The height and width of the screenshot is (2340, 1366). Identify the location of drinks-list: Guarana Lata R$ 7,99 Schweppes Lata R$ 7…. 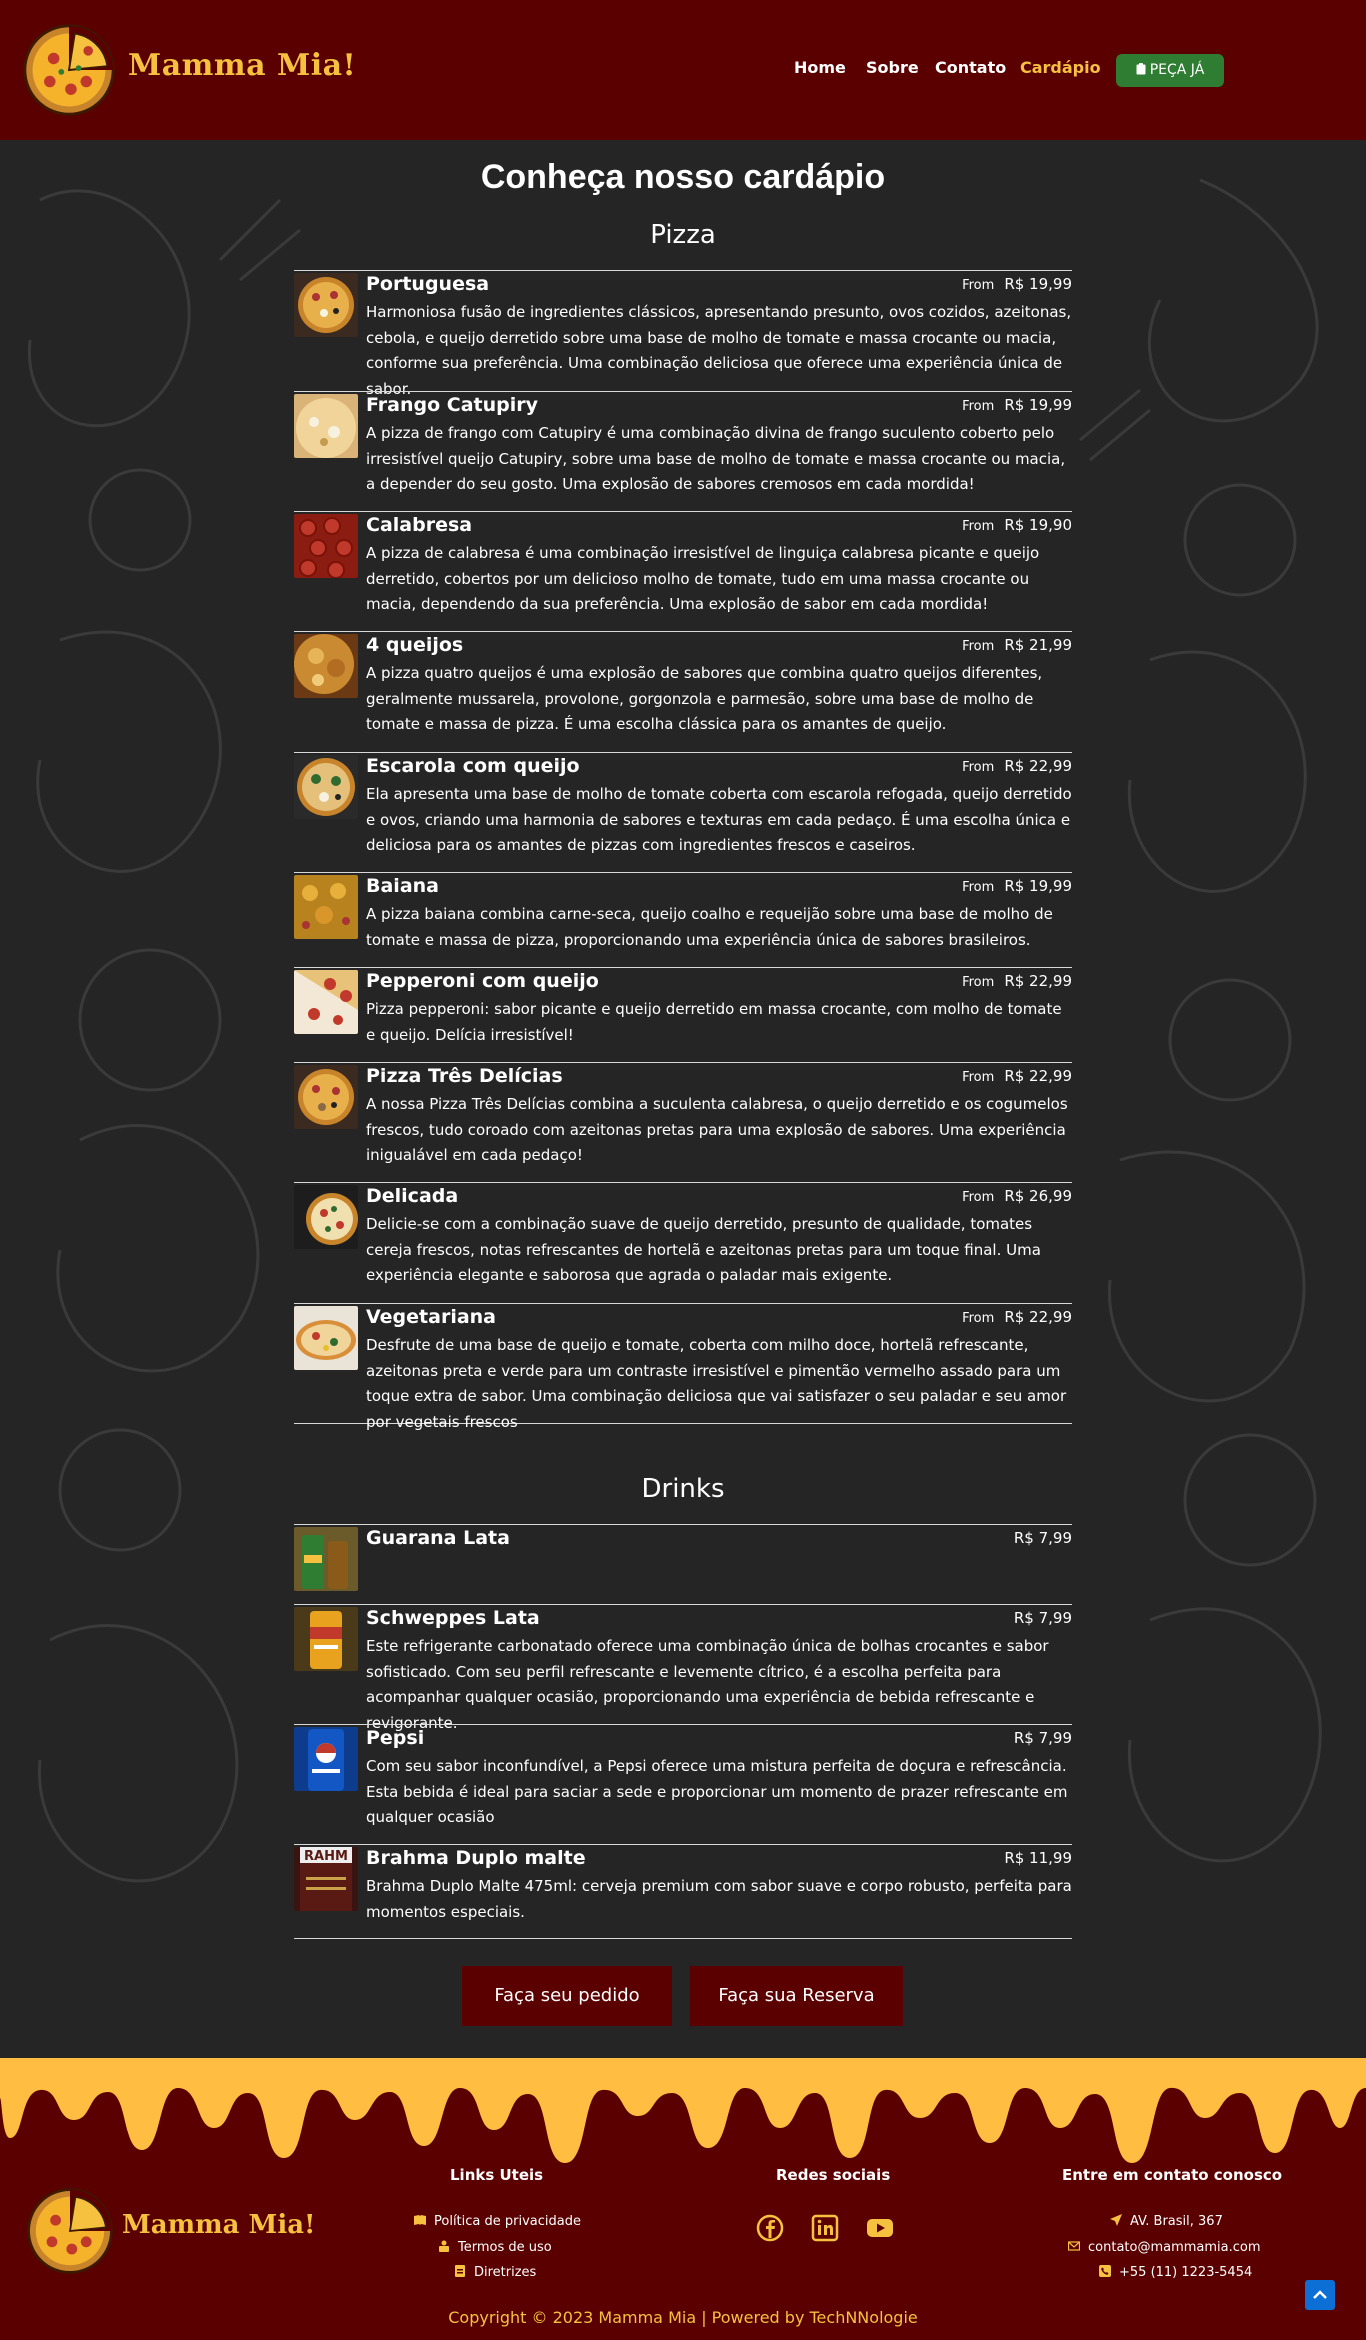
(683, 1731).